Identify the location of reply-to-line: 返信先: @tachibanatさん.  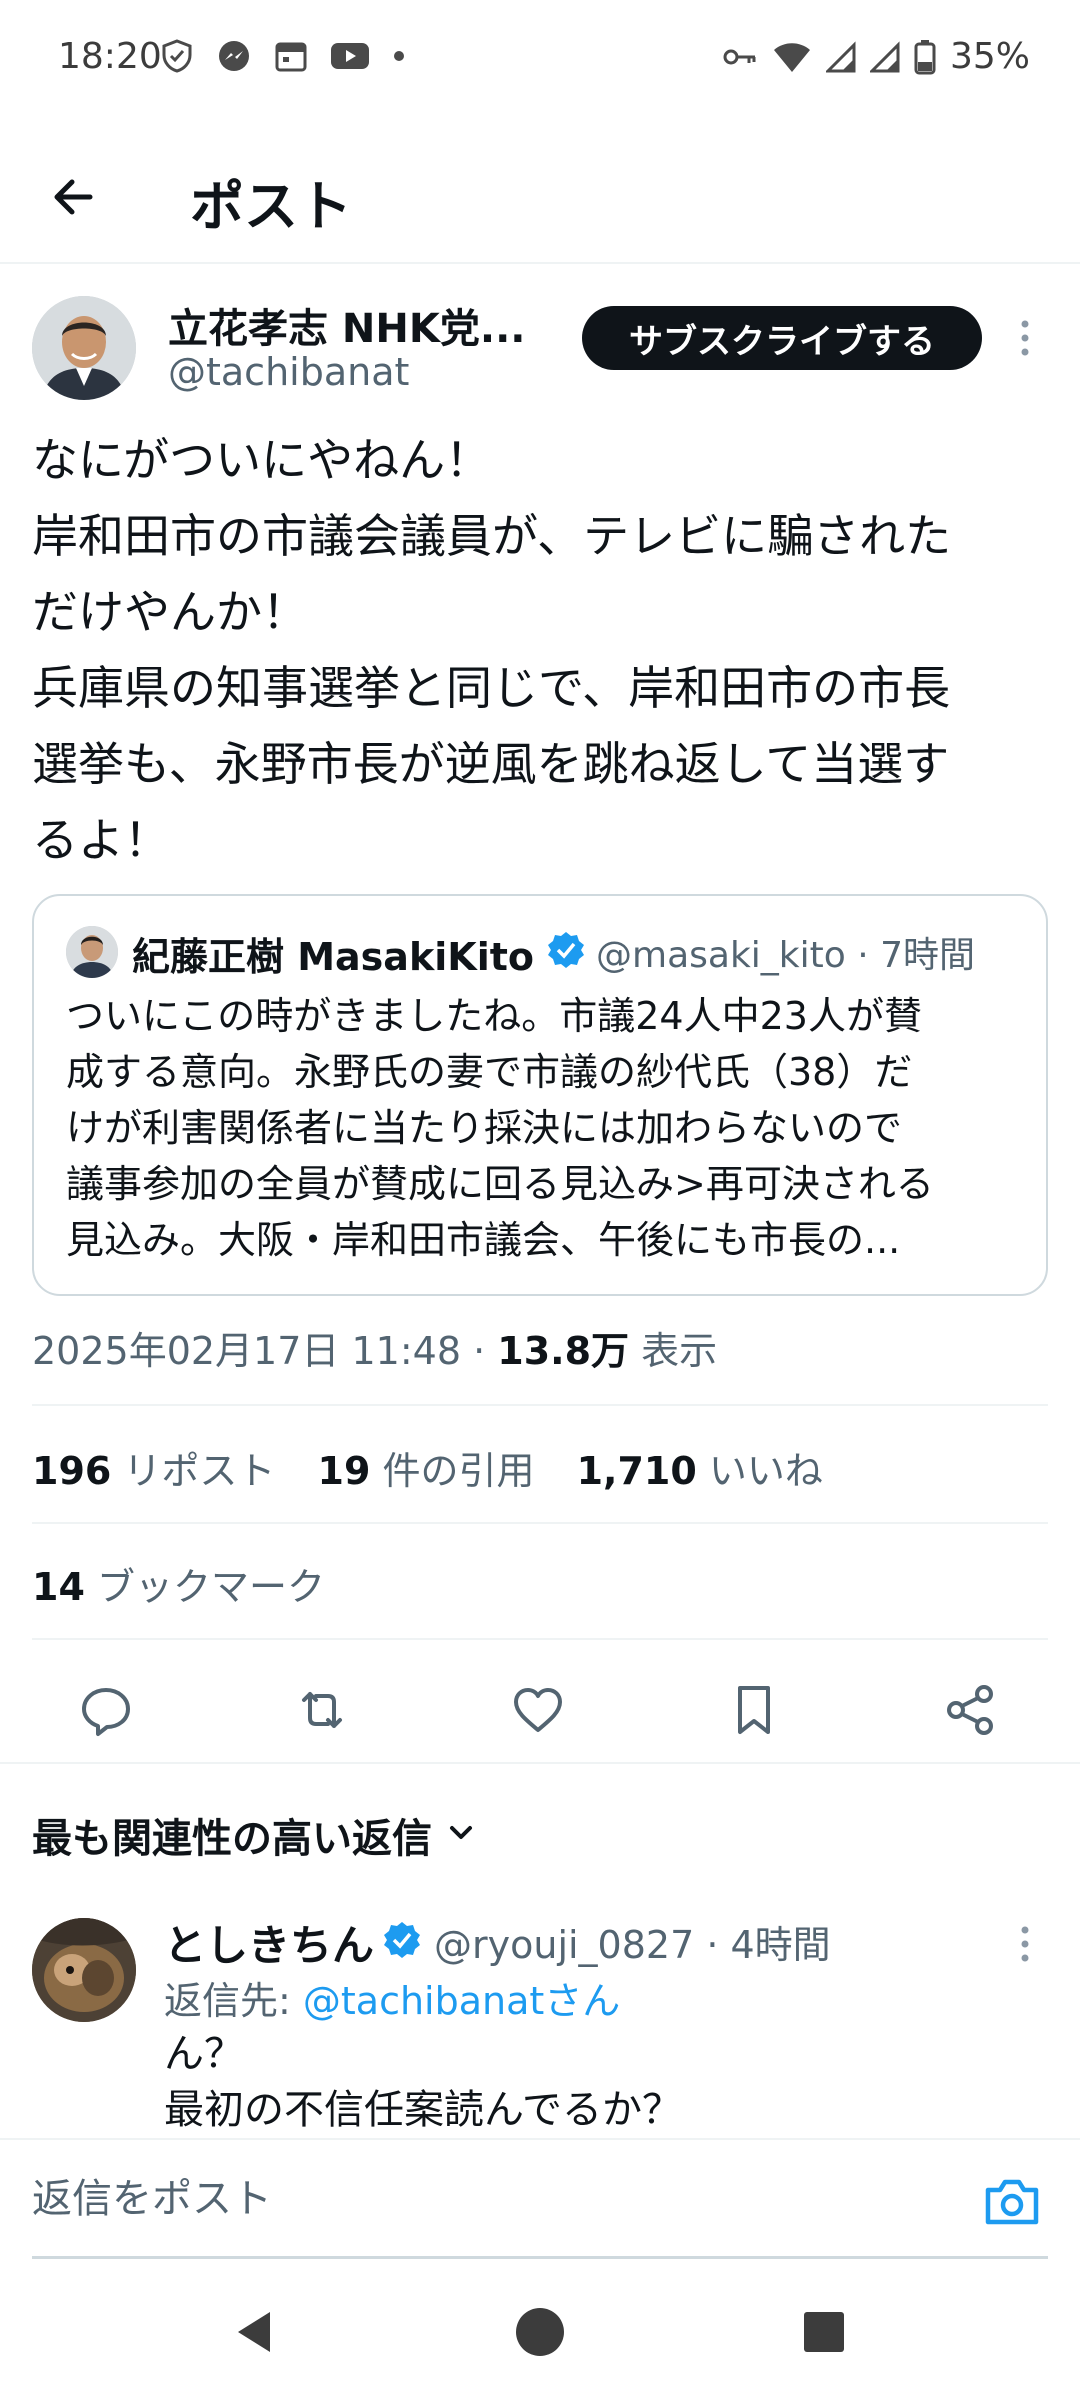
(392, 1997).